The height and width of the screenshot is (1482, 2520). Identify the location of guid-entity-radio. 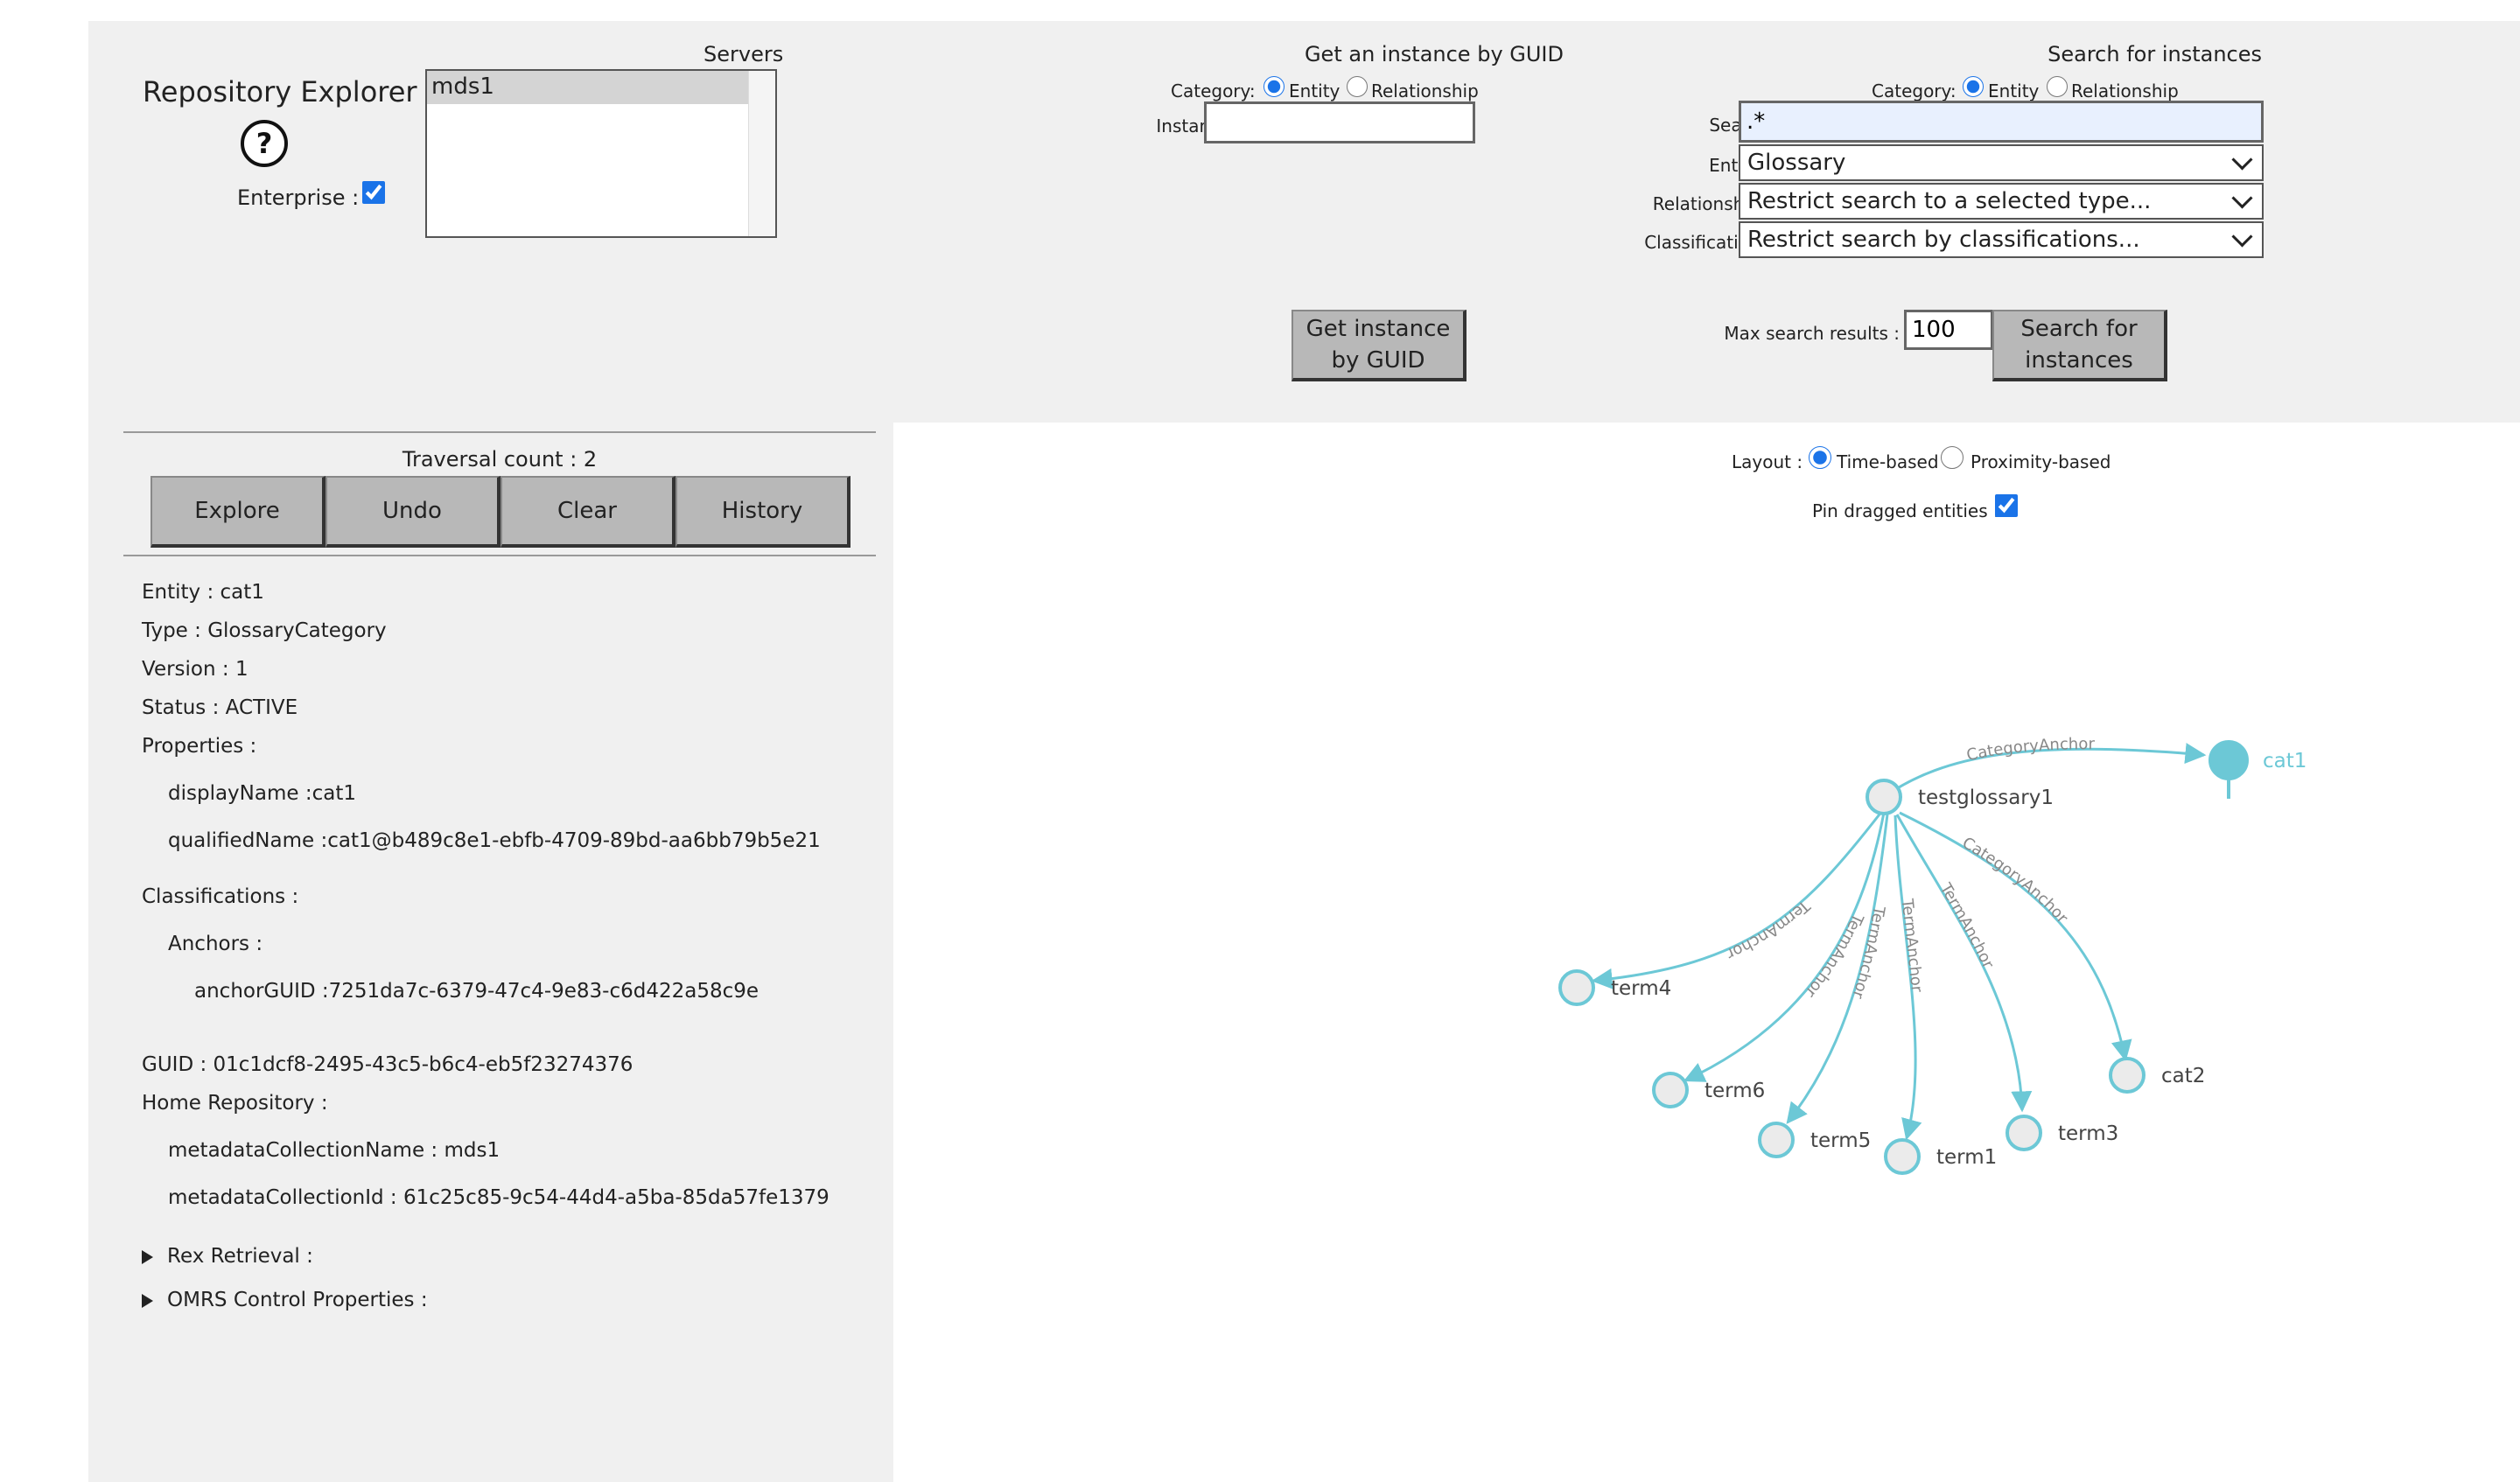
(1274, 86).